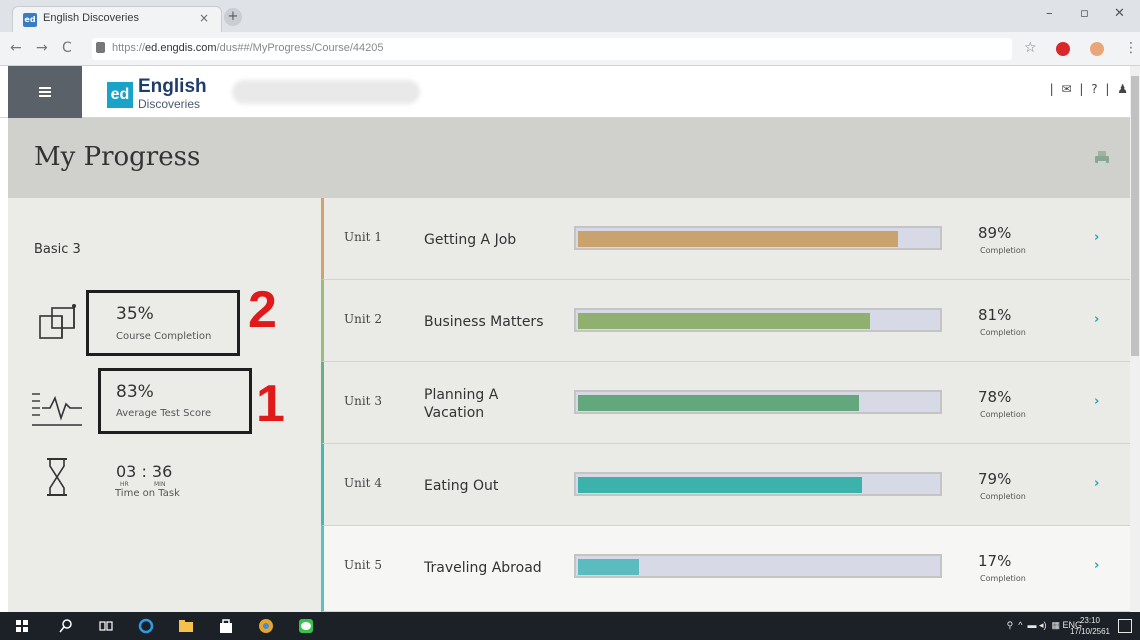 The height and width of the screenshot is (640, 1140). What do you see at coordinates (363, 483) in the screenshot?
I see `unit-number: Unit 4` at bounding box center [363, 483].